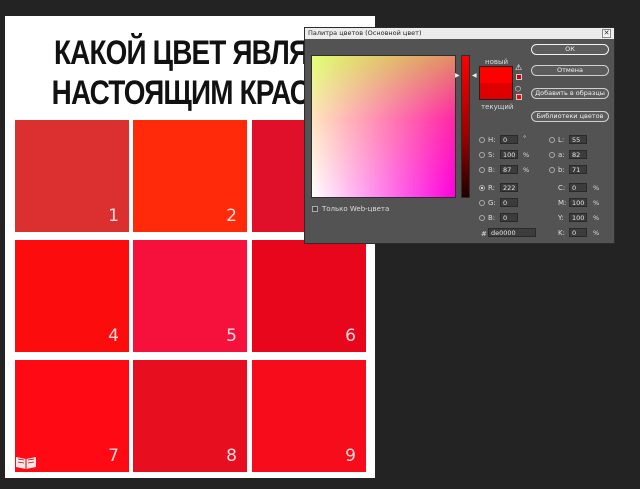 Image resolution: width=640 pixels, height=489 pixels. Describe the element at coordinates (465, 126) in the screenshot. I see `hue-slider` at that location.